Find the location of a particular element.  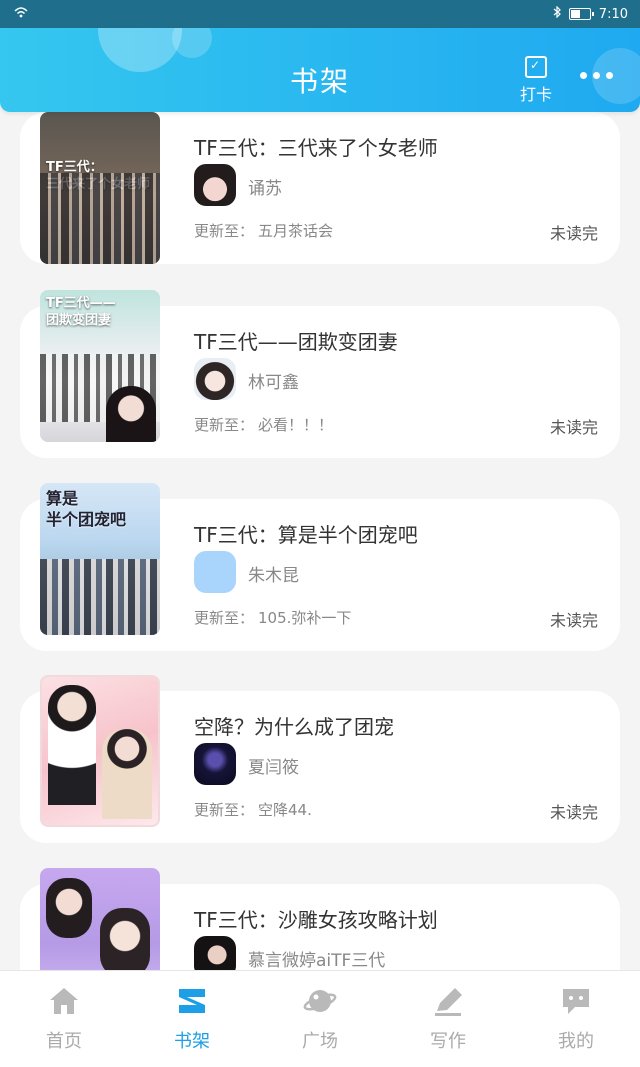

book-title: TF三代——团欺变团妻 is located at coordinates (296, 340).